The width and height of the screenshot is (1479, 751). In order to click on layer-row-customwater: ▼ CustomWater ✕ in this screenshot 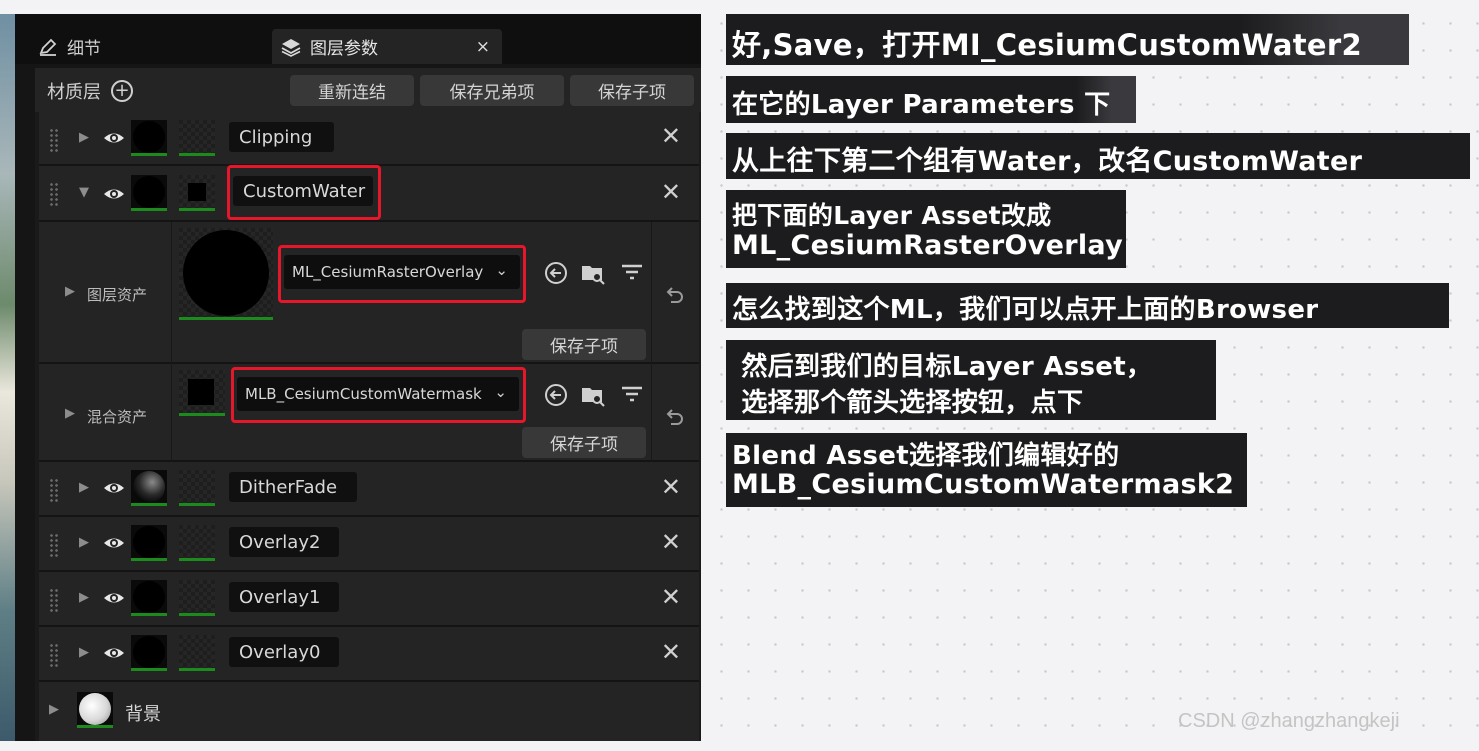, I will do `click(369, 193)`.